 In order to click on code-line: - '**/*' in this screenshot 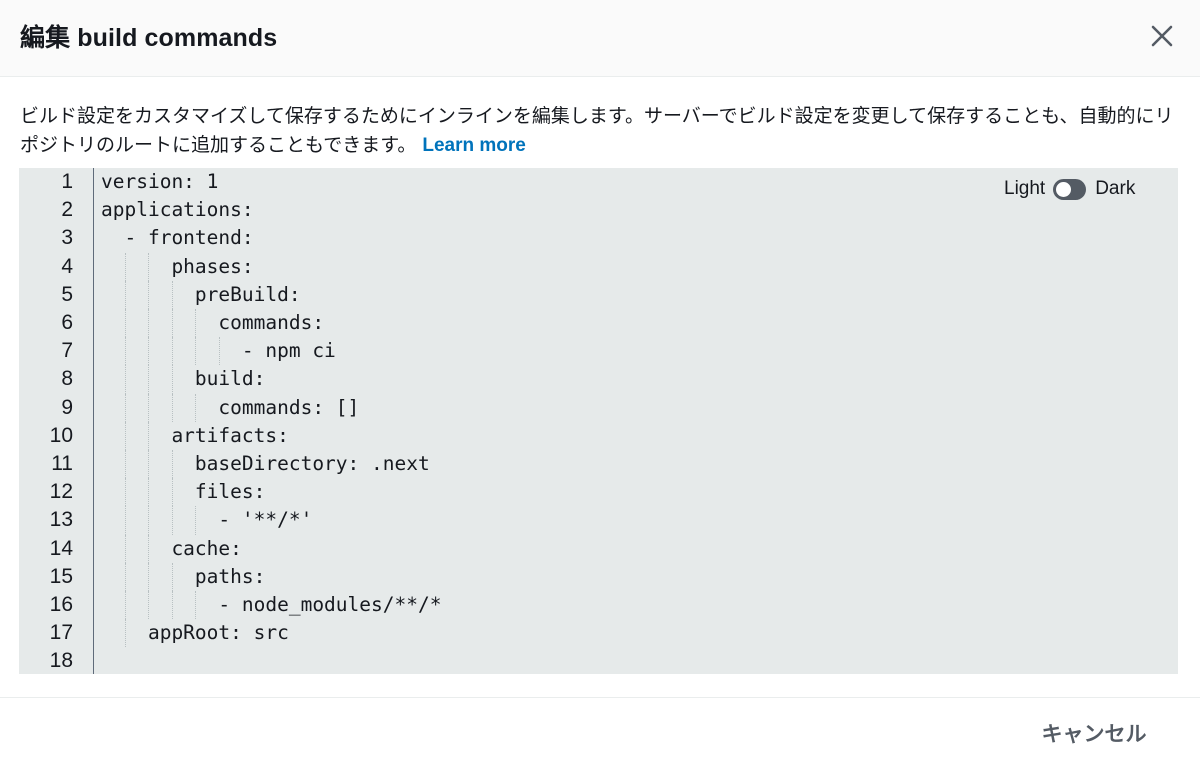, I will do `click(207, 520)`.